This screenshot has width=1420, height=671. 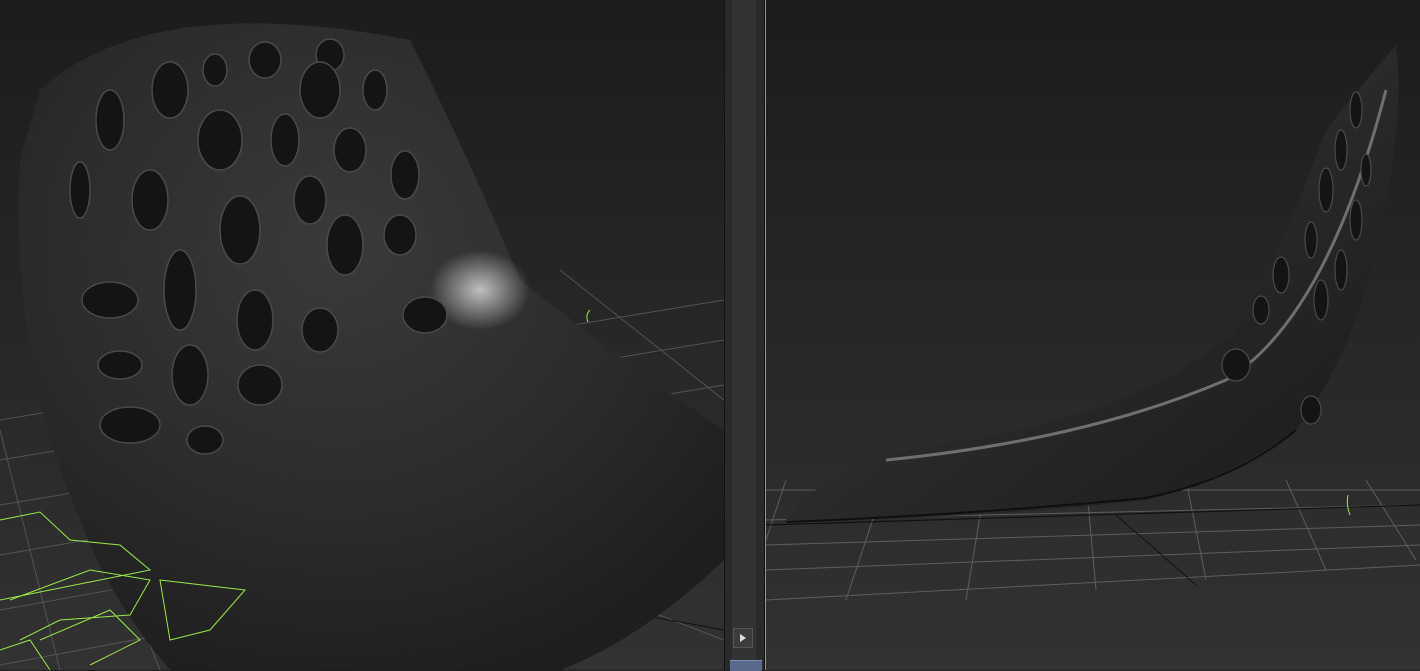 I want to click on play-icon, so click(x=743, y=638).